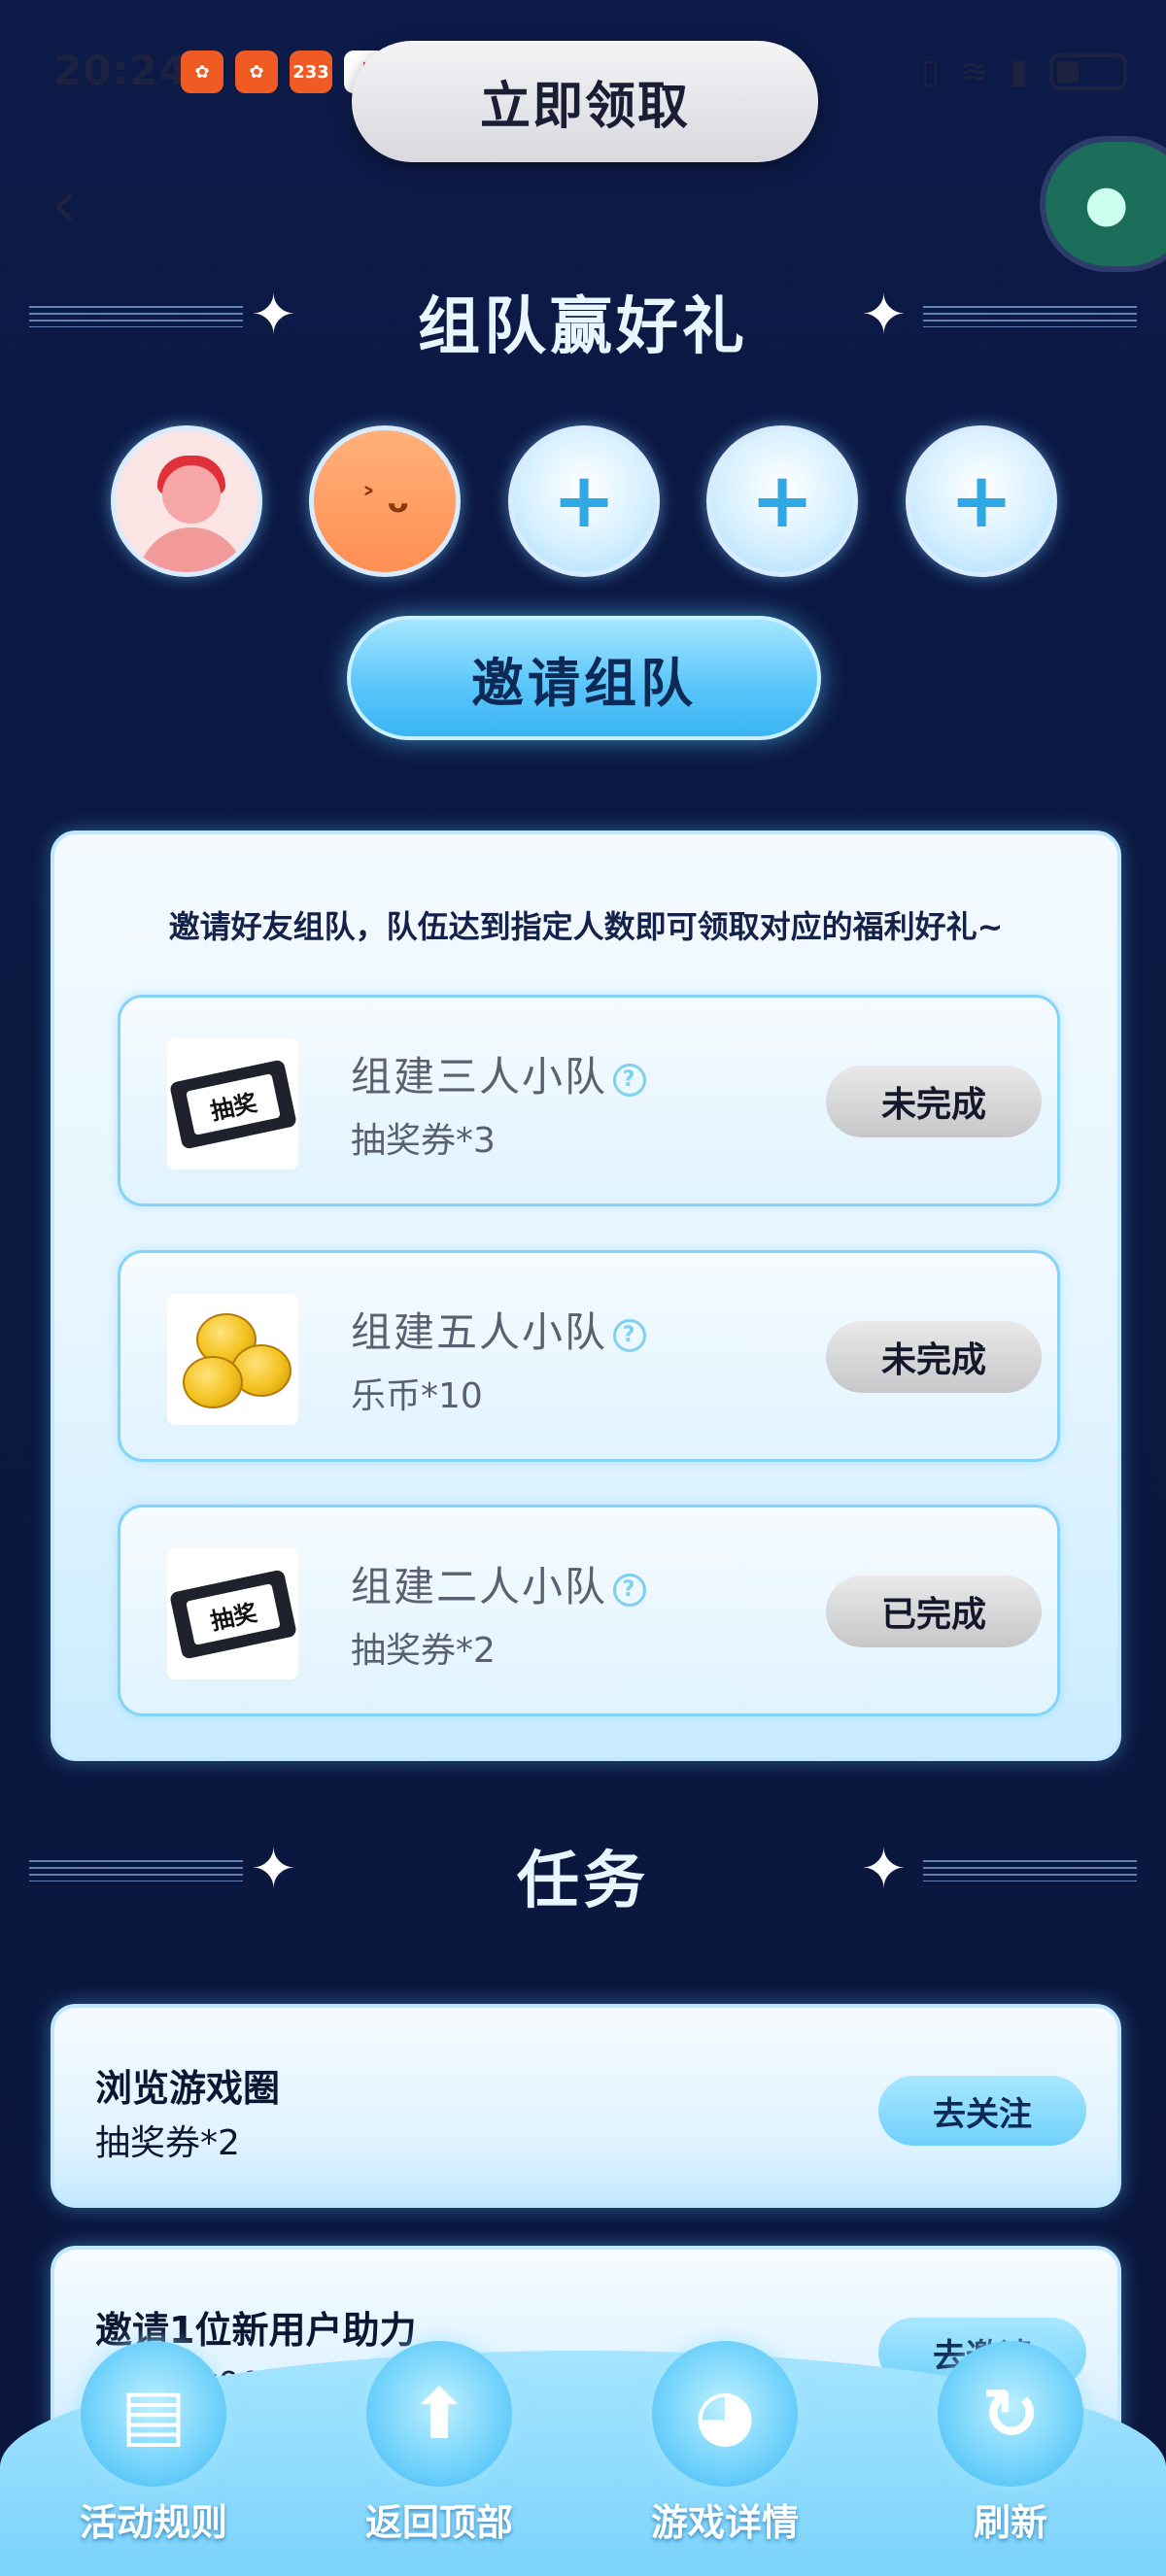 The image size is (1166, 2576). What do you see at coordinates (1103, 204) in the screenshot?
I see `chat-icon: ●` at bounding box center [1103, 204].